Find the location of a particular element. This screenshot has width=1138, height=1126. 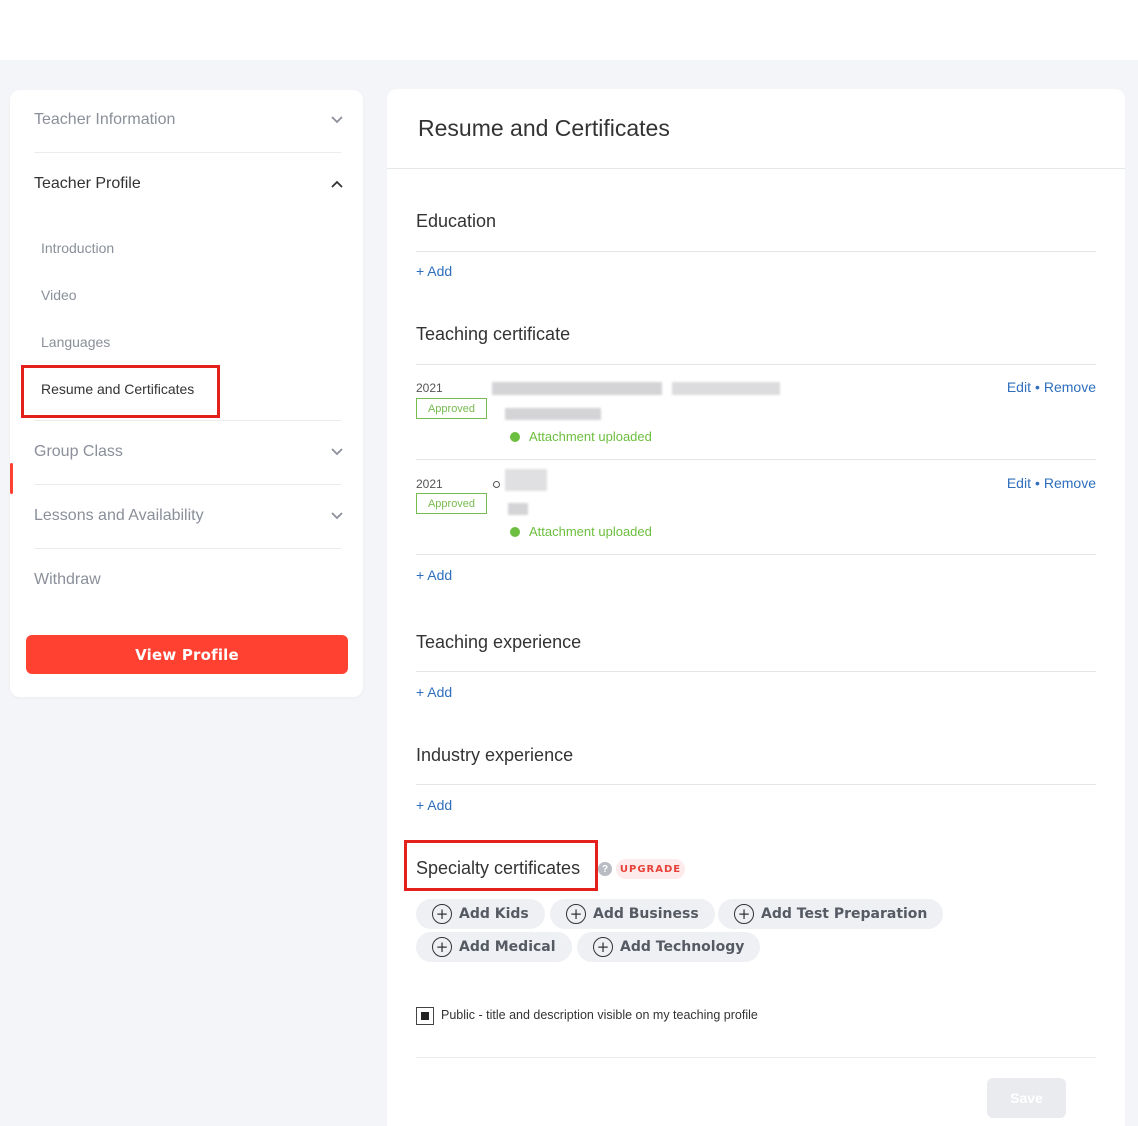

add-teaching-experience-link: + Add is located at coordinates (434, 692).